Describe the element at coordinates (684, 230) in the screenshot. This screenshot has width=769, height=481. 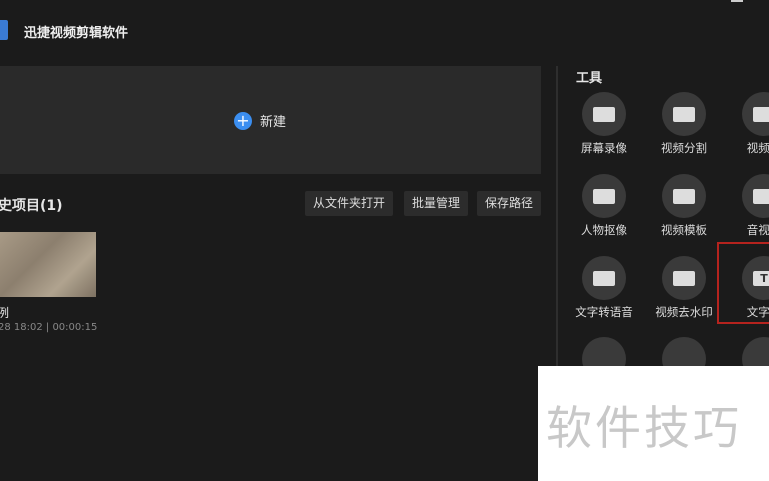
I see `tool-label: 视频模板` at that location.